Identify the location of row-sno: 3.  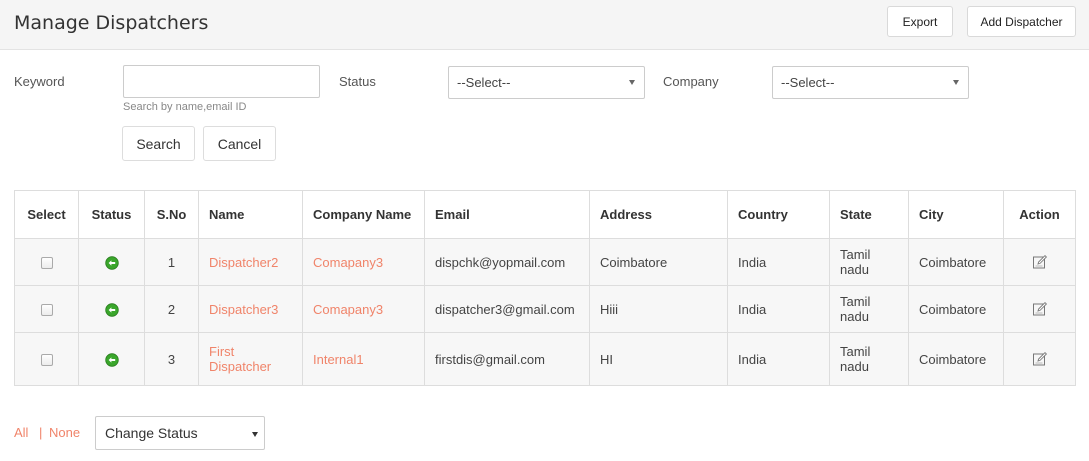
(171, 359).